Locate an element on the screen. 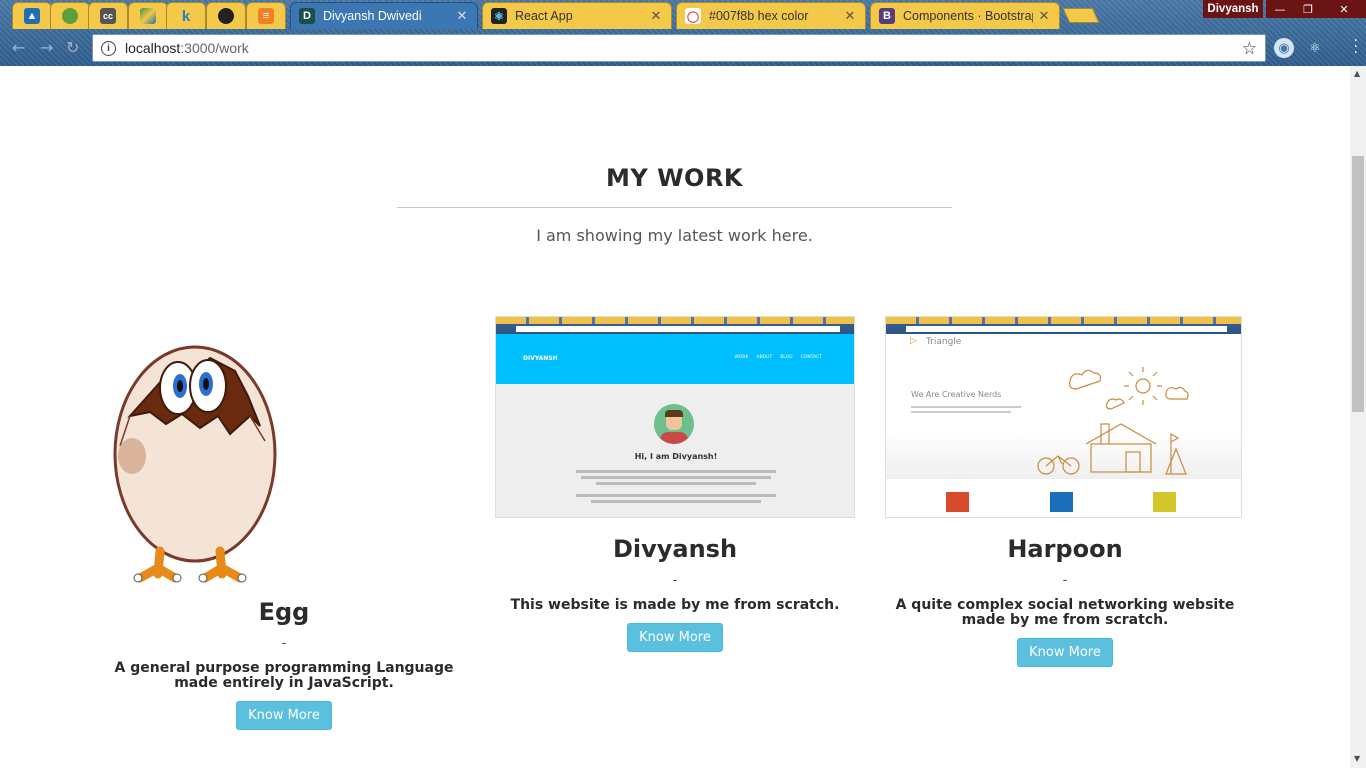 This screenshot has width=1366, height=768. tab-favicon-icon: D is located at coordinates (307, 16).